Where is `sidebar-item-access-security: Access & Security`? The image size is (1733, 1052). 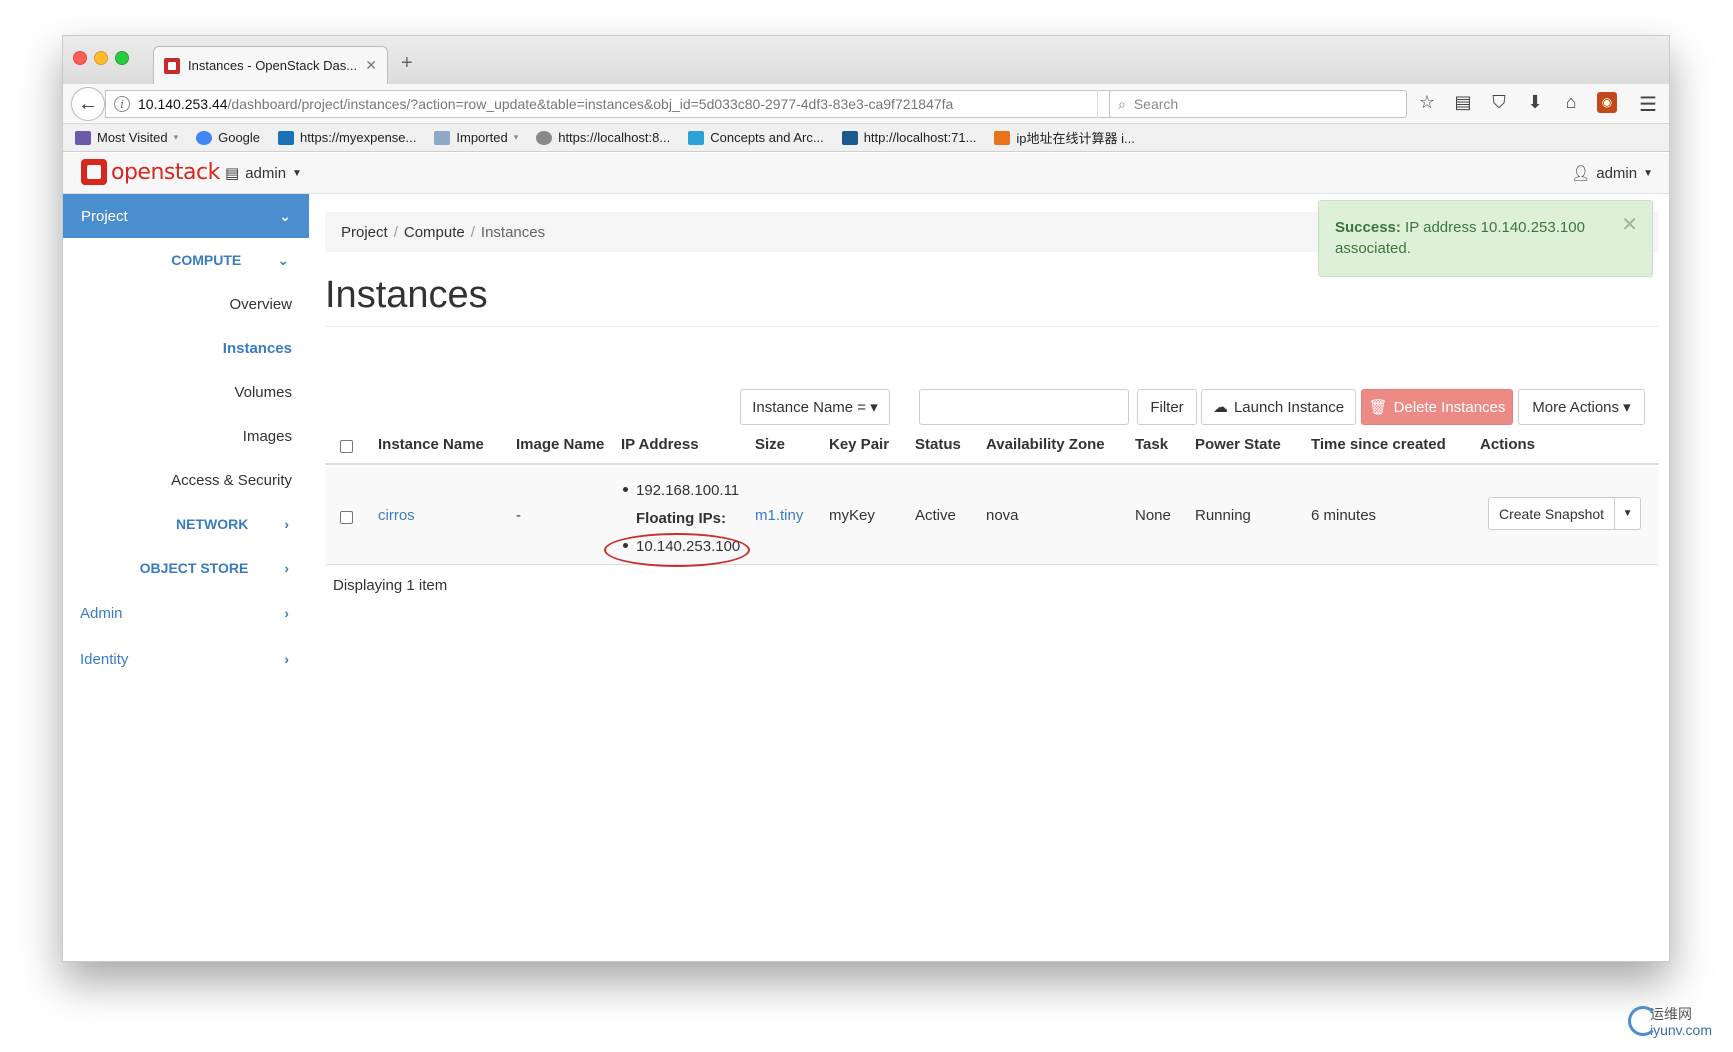 sidebar-item-access-security: Access & Security is located at coordinates (186, 480).